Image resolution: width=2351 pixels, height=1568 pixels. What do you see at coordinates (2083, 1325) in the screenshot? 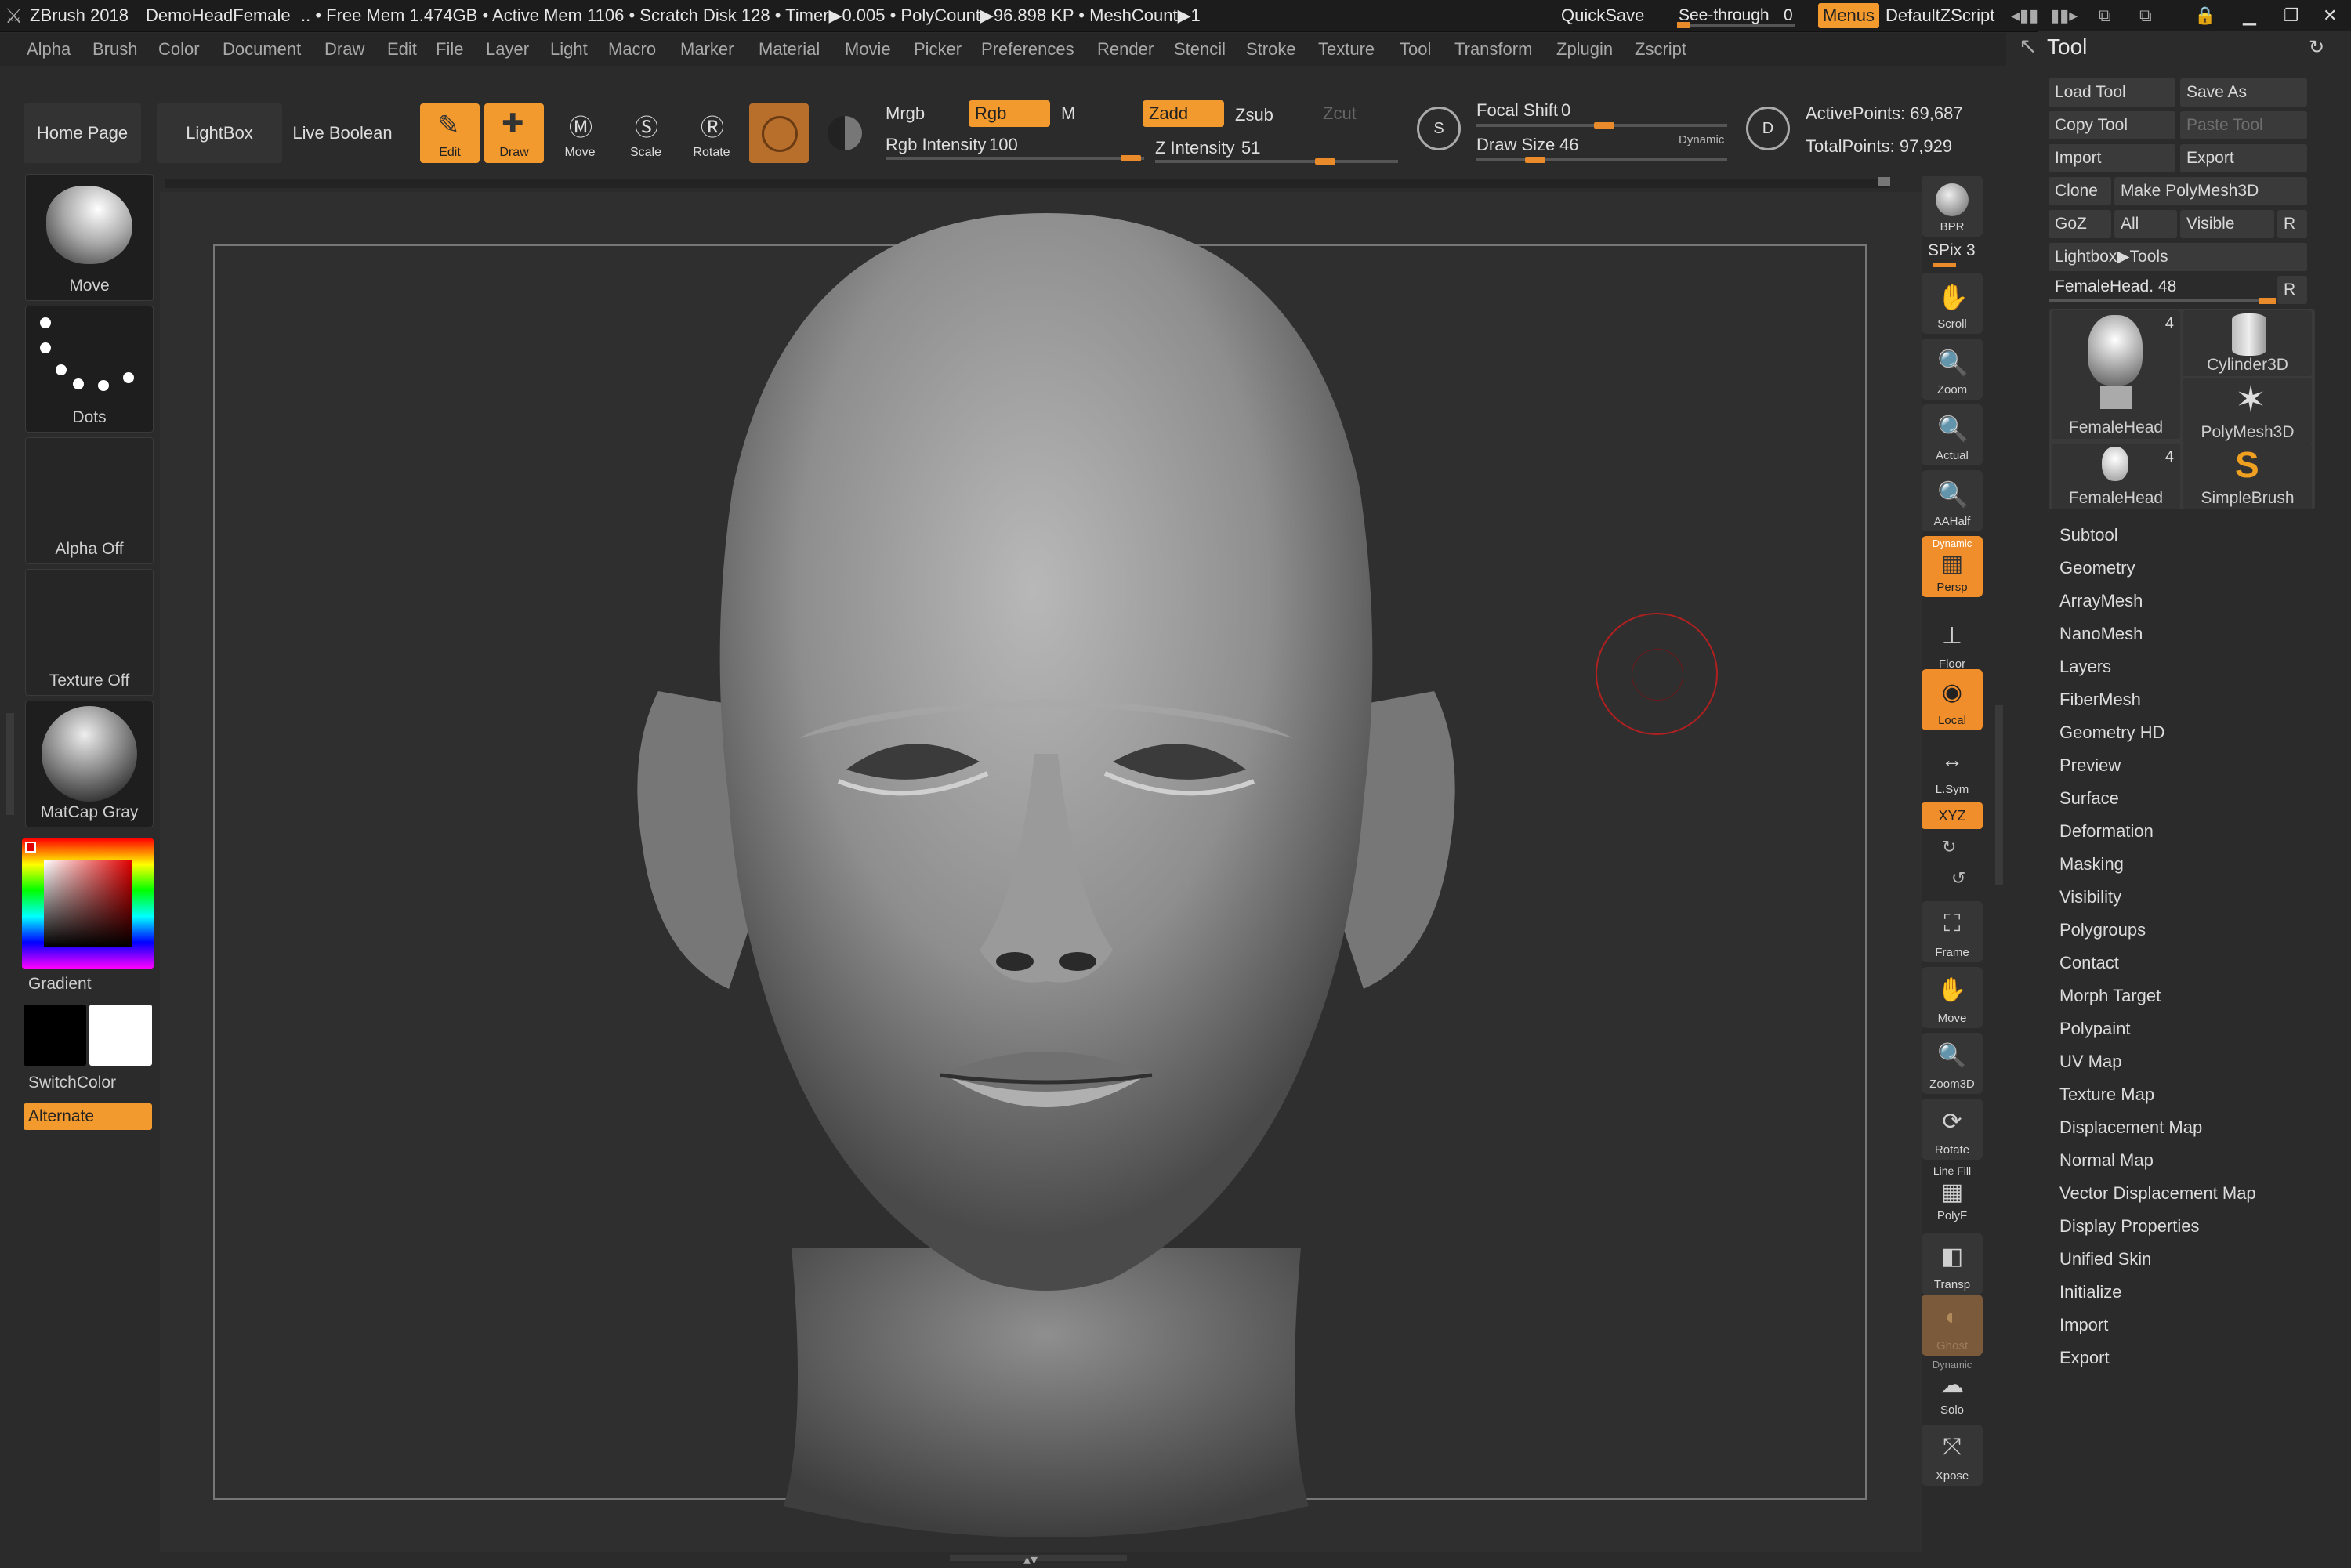
I see `subpalette-import: Import` at bounding box center [2083, 1325].